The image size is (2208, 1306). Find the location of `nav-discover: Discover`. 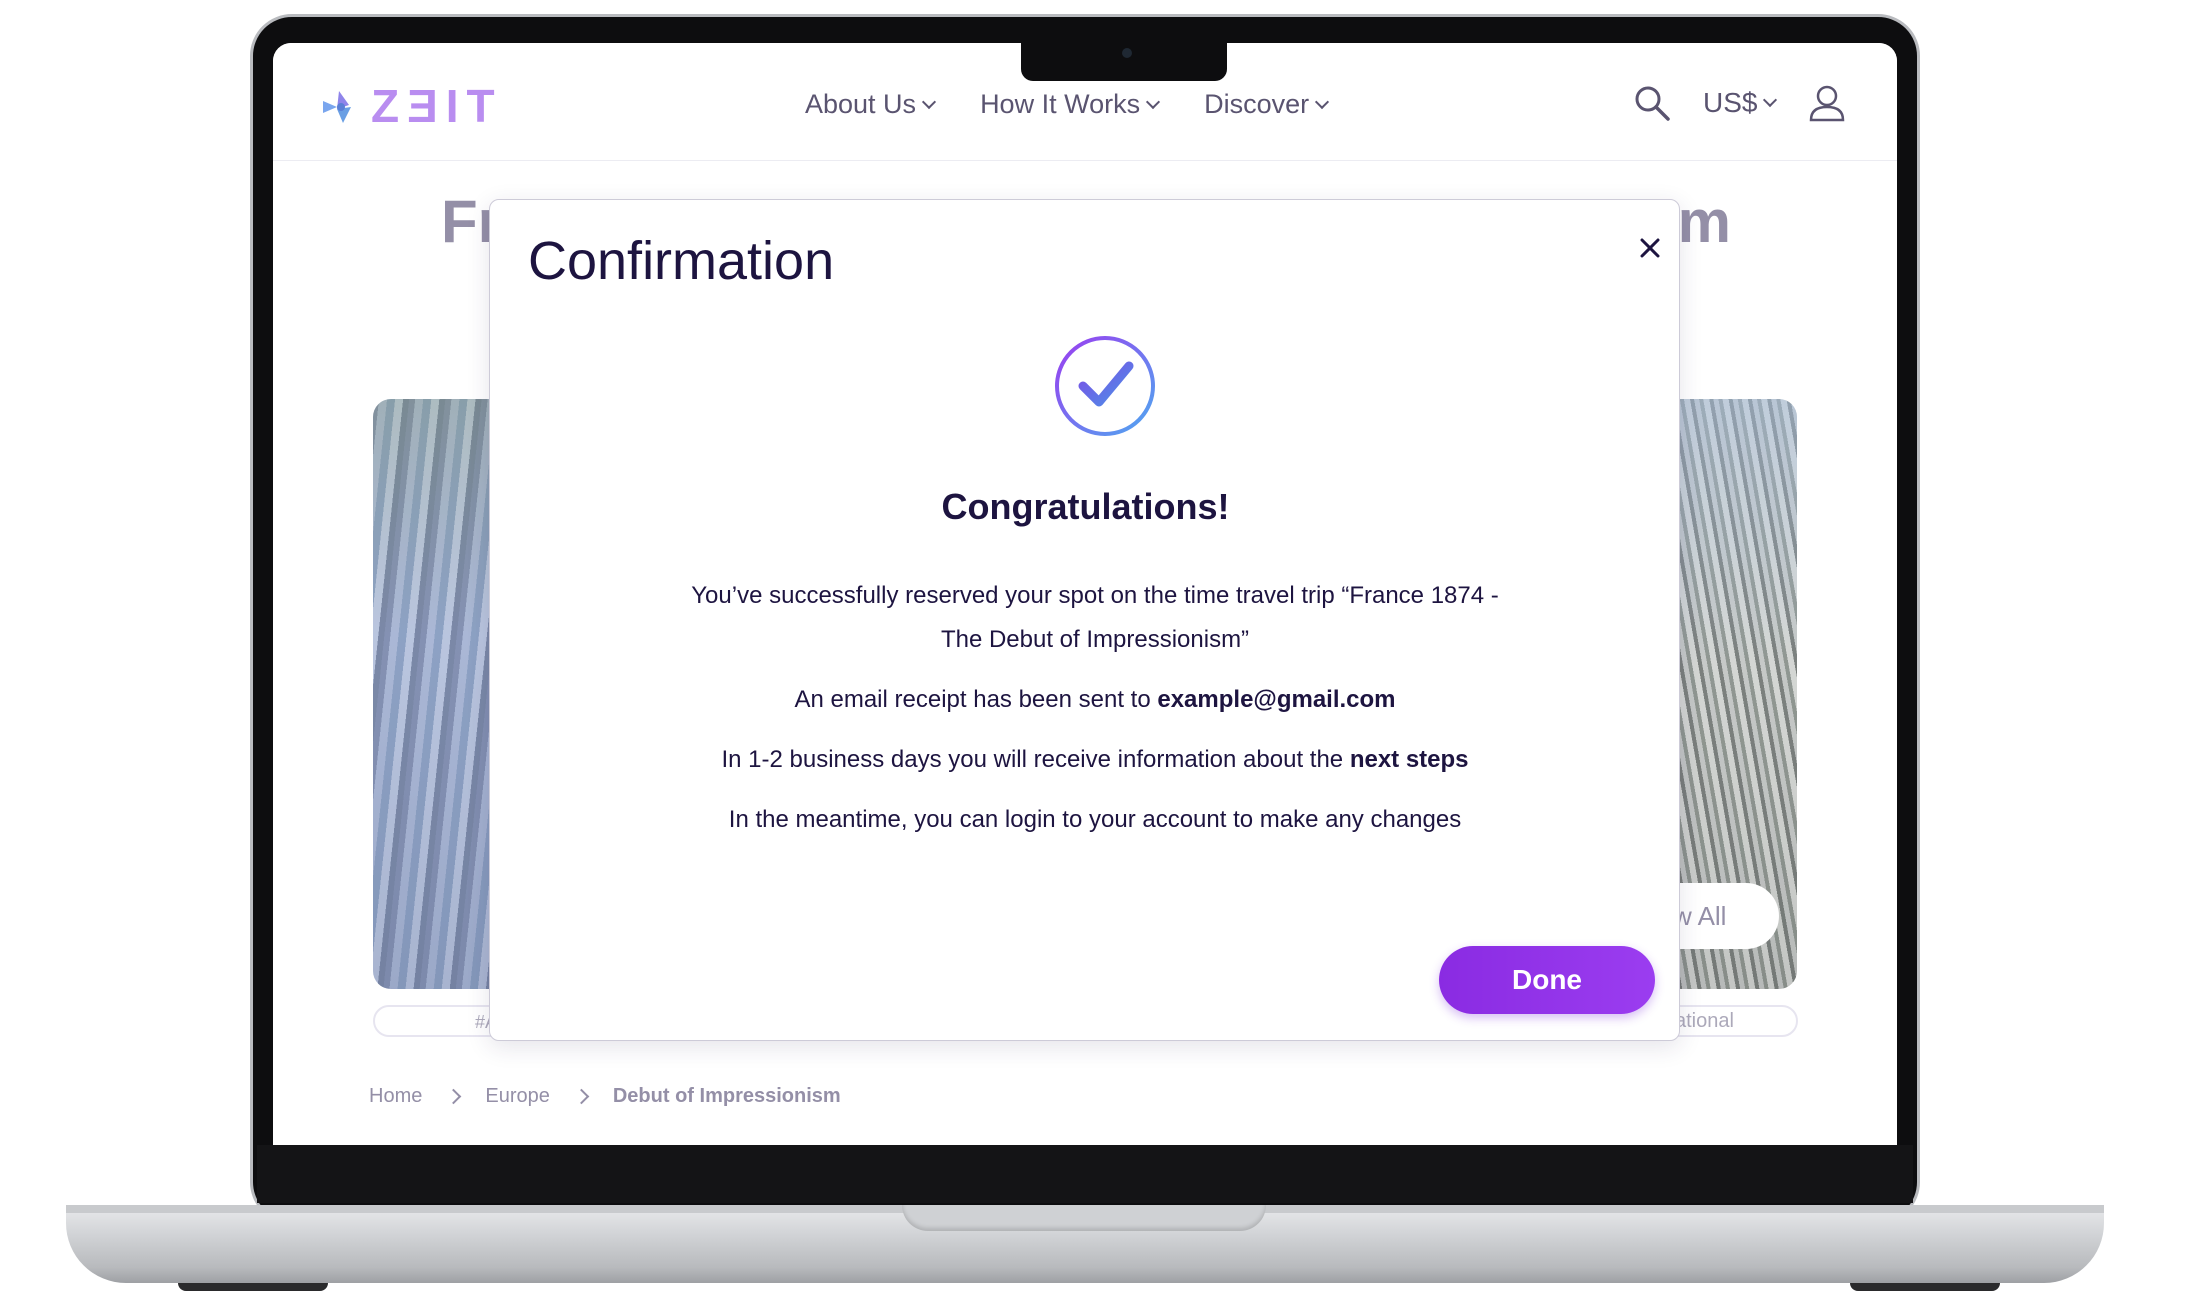

nav-discover: Discover is located at coordinates (1267, 104).